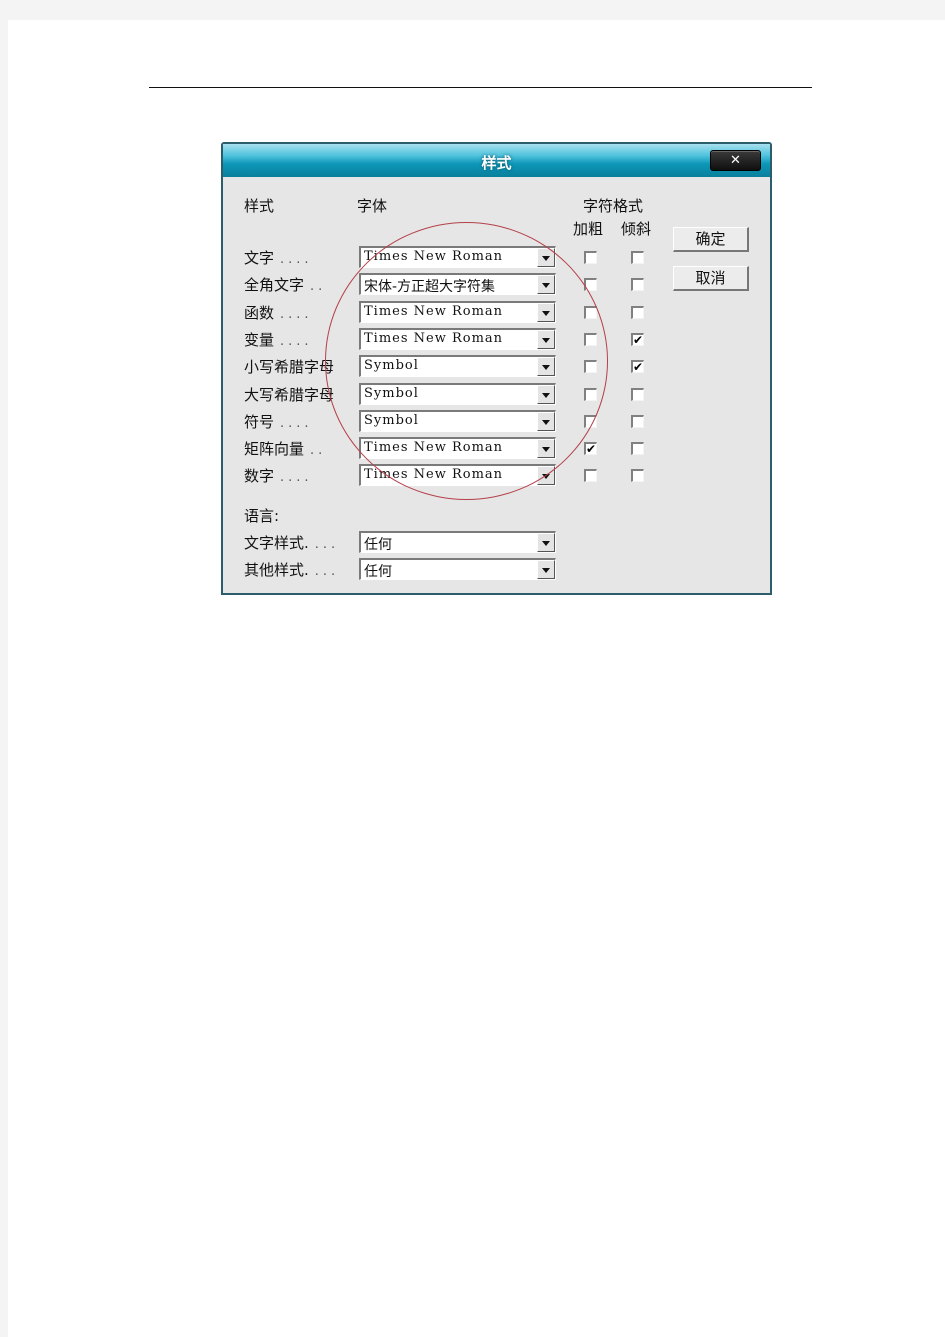  I want to click on font-select-value: 宋体-方正超大字符集, so click(430, 287).